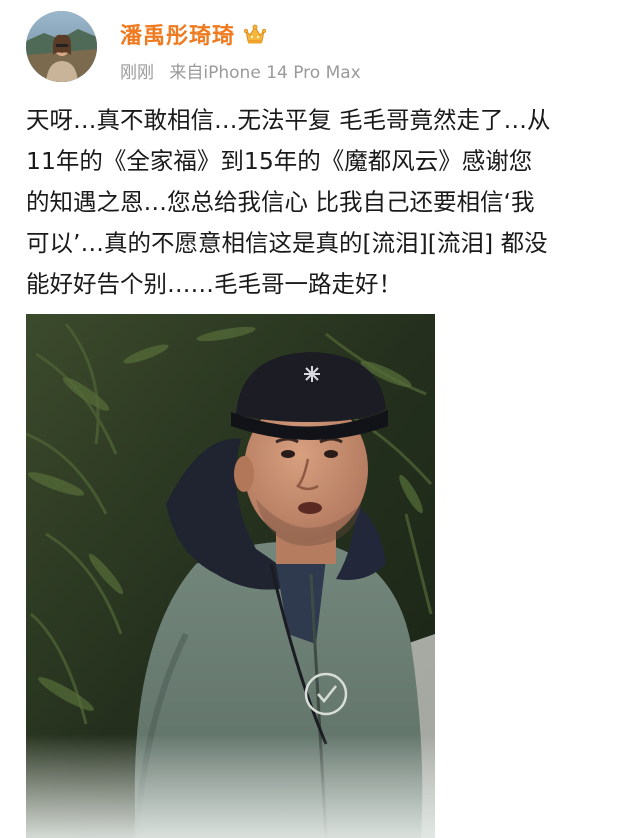 The height and width of the screenshot is (838, 643). I want to click on post-meta: 刚刚 来自iPhone 14 Pro Max, so click(240, 70).